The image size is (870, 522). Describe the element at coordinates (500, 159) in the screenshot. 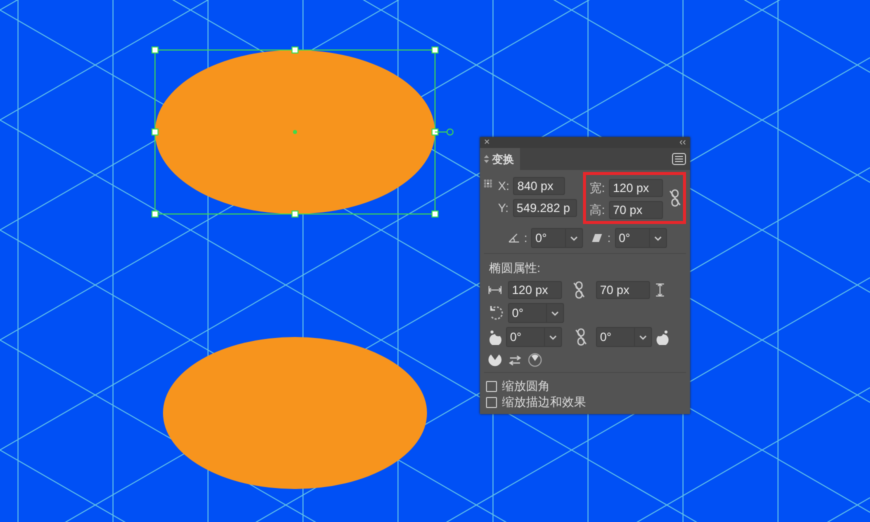

I see `panel-tab: 变换` at that location.